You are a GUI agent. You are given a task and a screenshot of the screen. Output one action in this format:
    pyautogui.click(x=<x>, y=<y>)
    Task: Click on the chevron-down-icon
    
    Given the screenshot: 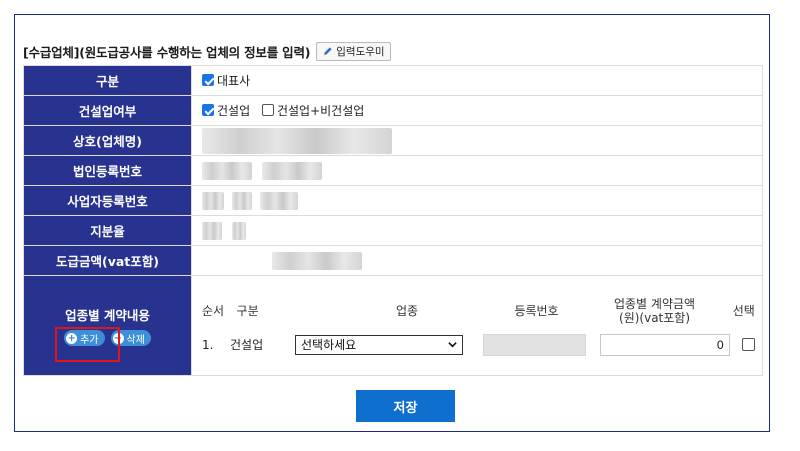 What is the action you would take?
    pyautogui.click(x=452, y=345)
    